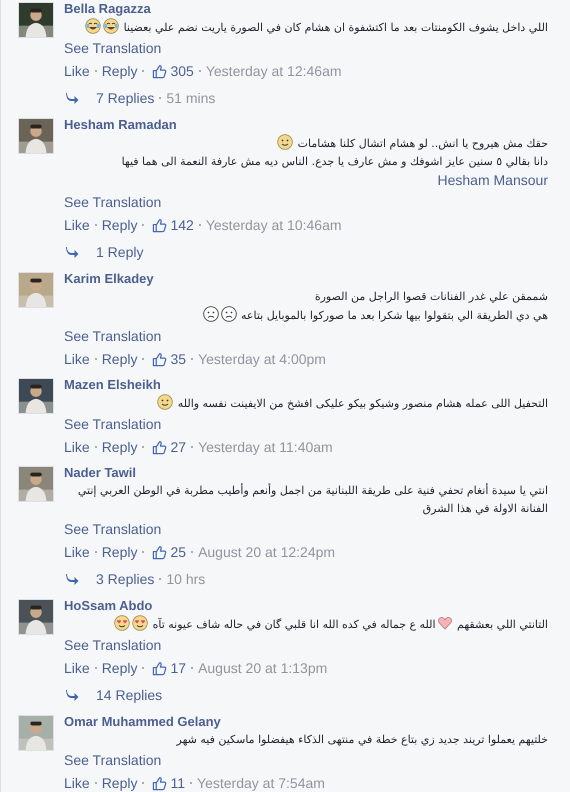 The image size is (570, 792). Describe the element at coordinates (186, 579) in the screenshot. I see `reply-time: 10 hrs` at that location.